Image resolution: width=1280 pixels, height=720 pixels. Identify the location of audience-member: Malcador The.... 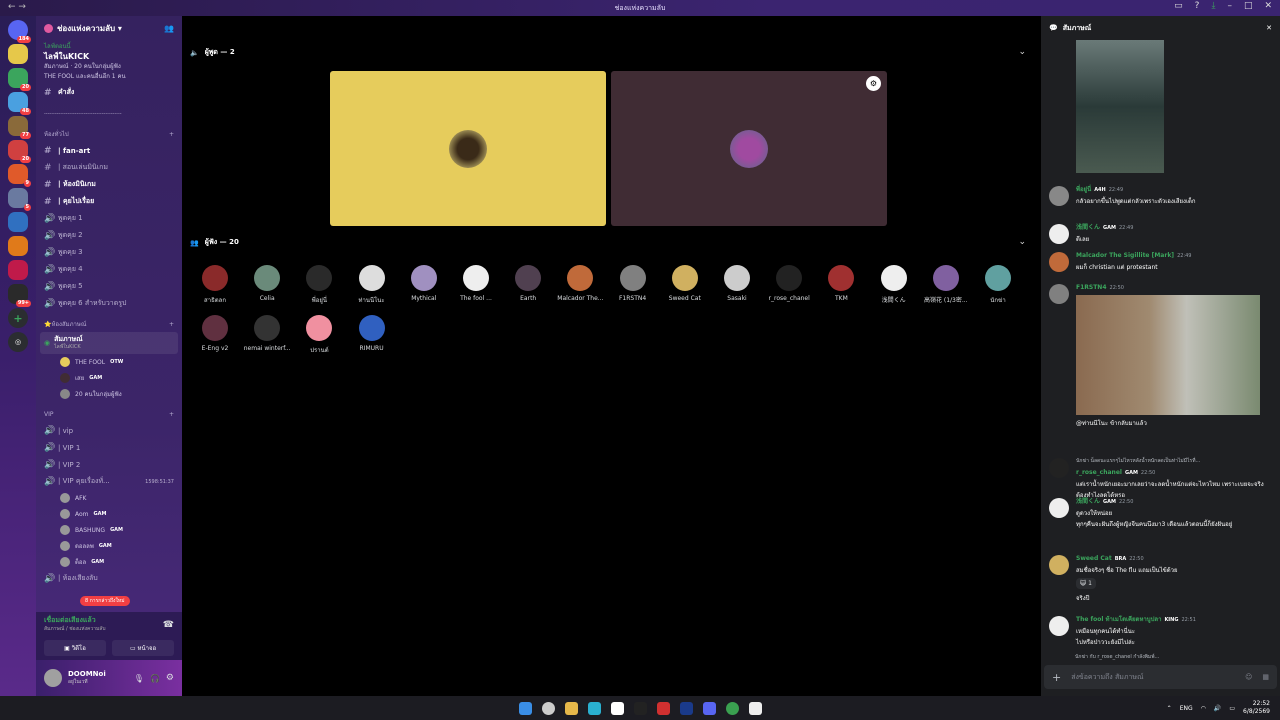
(580, 283).